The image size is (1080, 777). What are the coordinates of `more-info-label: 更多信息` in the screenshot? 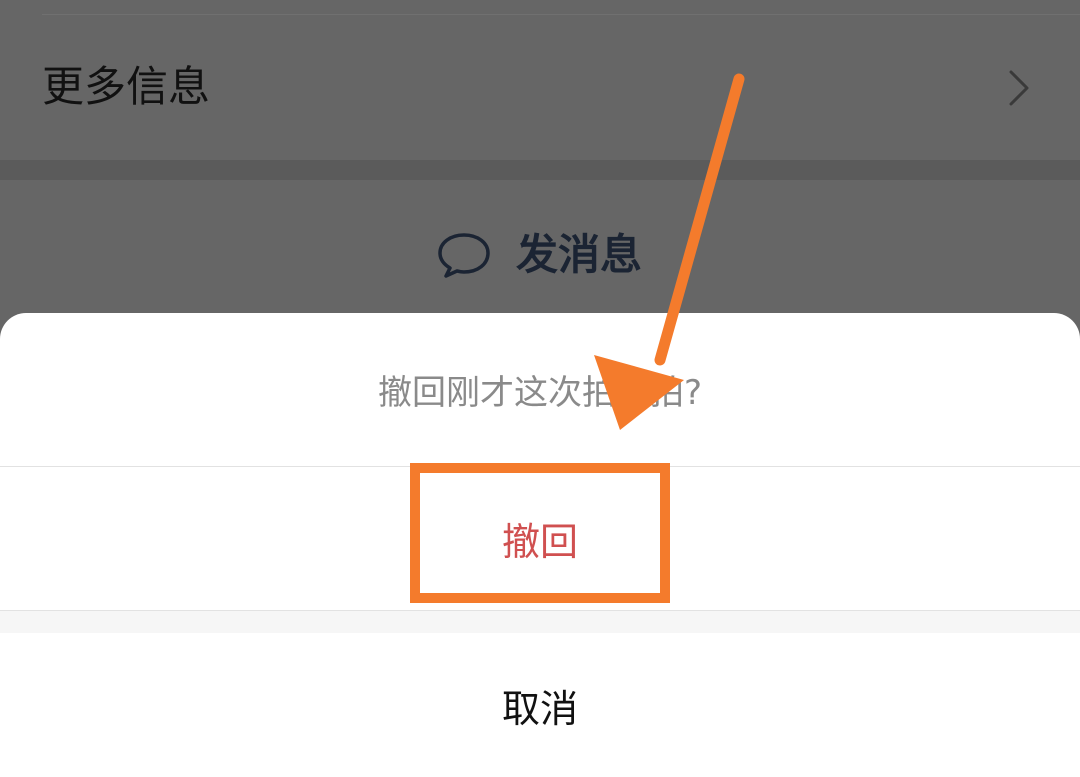 It's located at (126, 86).